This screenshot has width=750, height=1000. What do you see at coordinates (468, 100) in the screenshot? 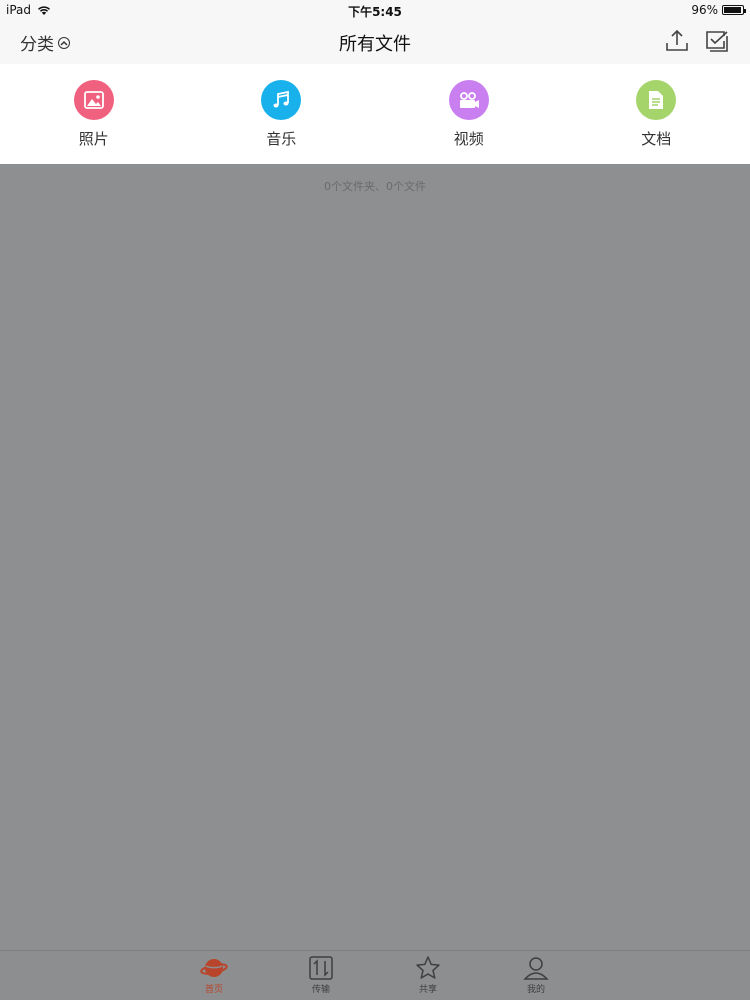
I see `video-icon` at bounding box center [468, 100].